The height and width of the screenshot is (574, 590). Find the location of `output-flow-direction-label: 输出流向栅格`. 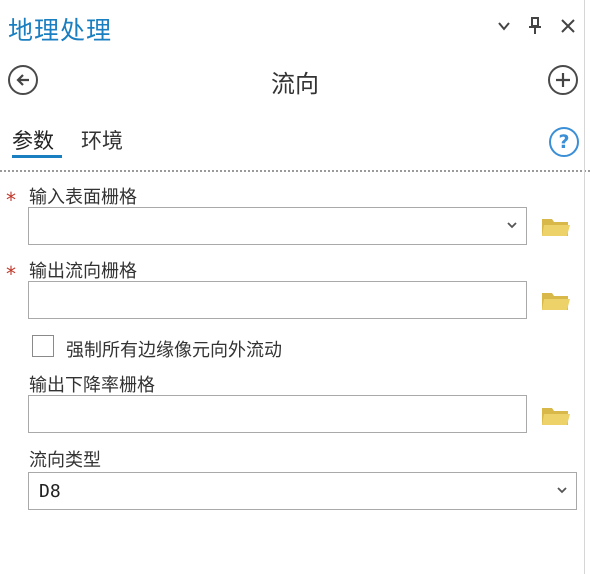

output-flow-direction-label: 输出流向栅格 is located at coordinates (83, 271).